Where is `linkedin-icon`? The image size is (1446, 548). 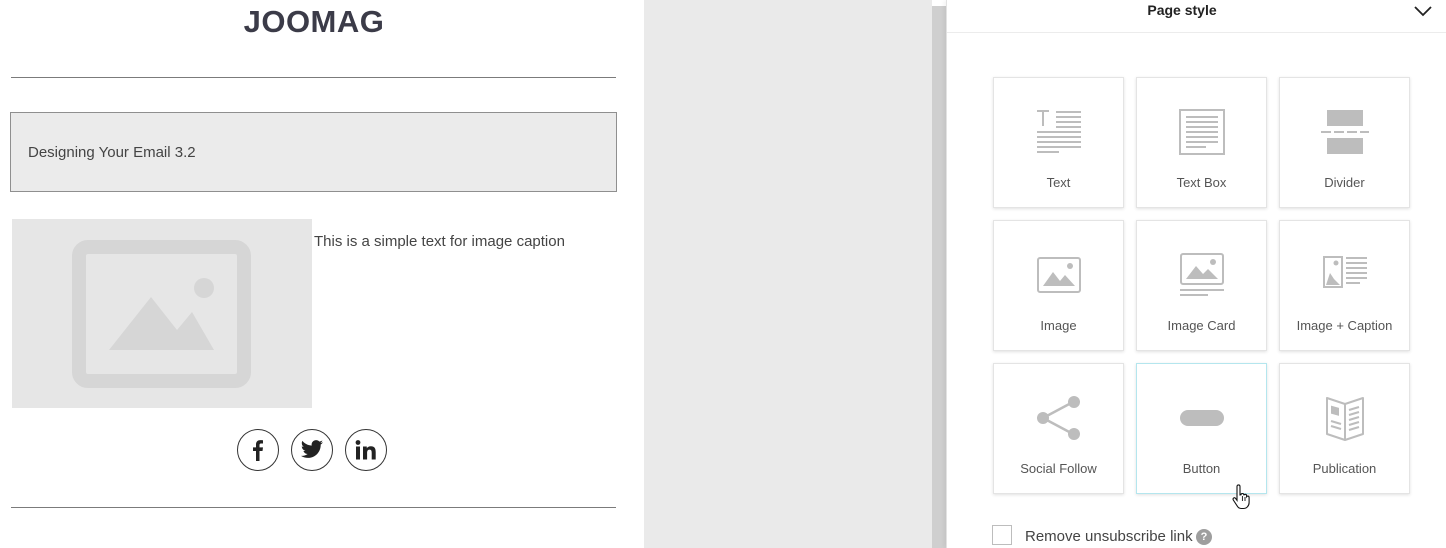
linkedin-icon is located at coordinates (366, 450).